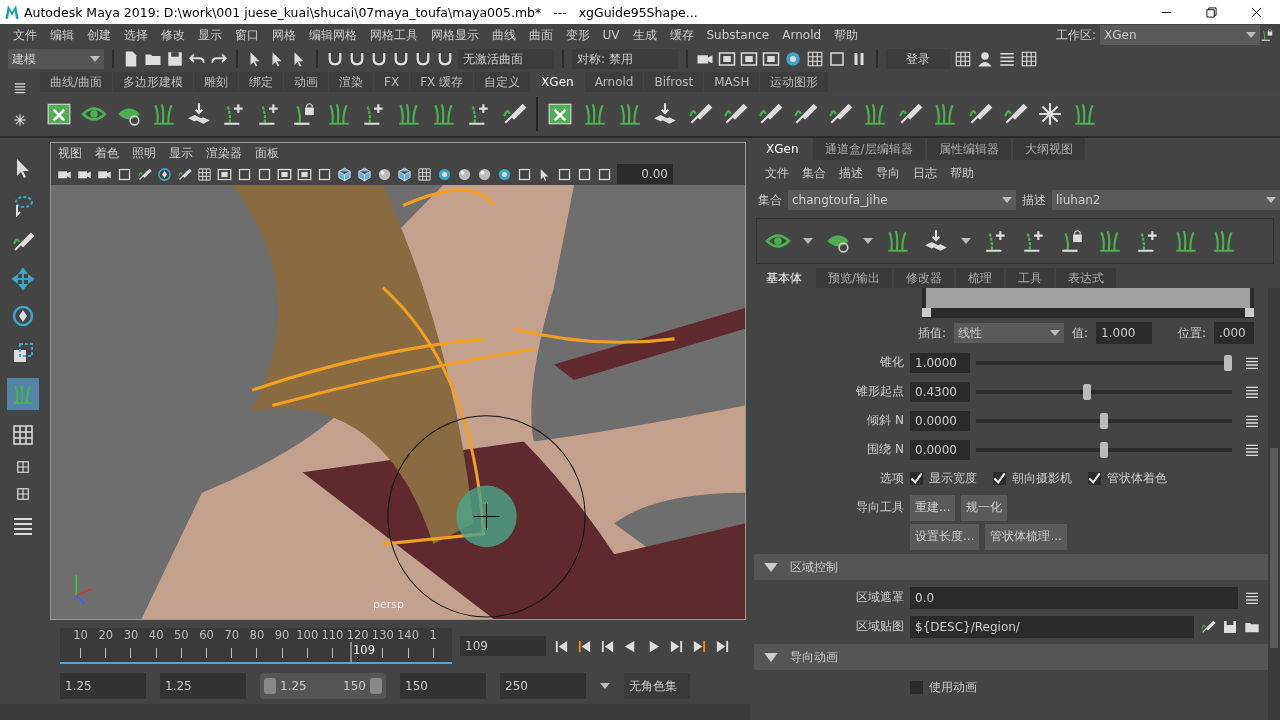 This screenshot has width=1280, height=720. I want to click on menu-item: 缓存, so click(681, 35).